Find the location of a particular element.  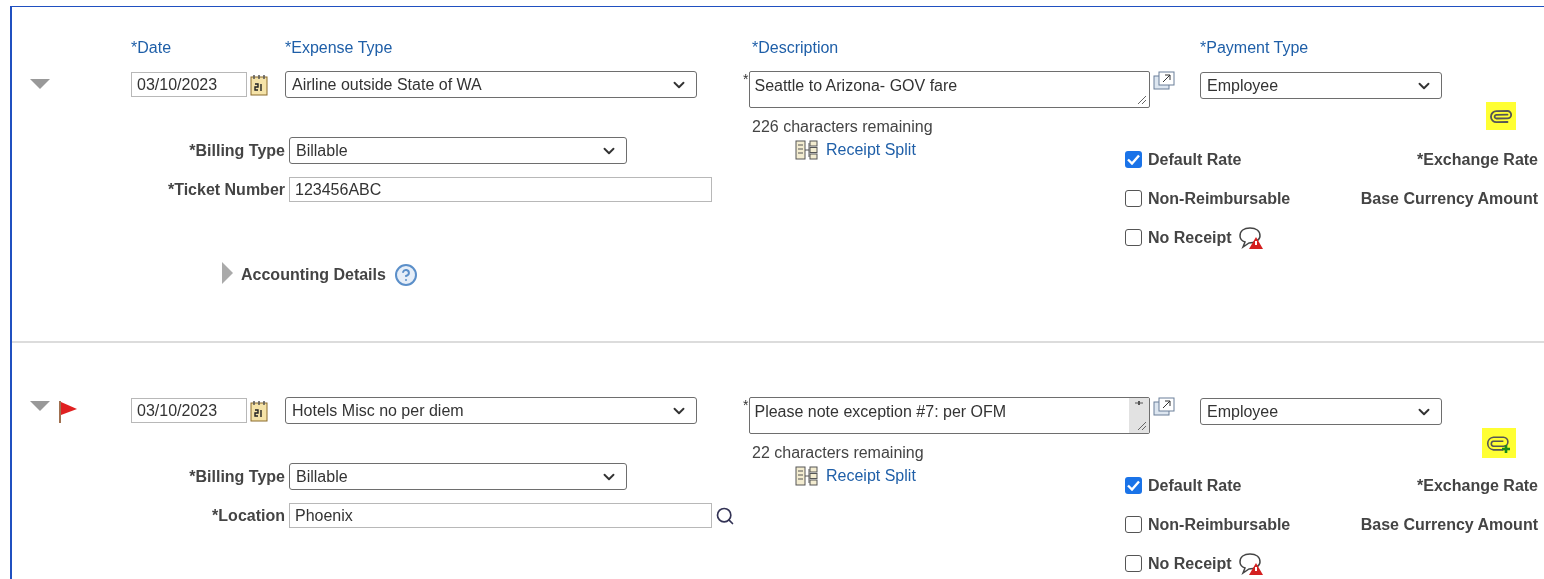

paperclip-icon is located at coordinates (1501, 116).